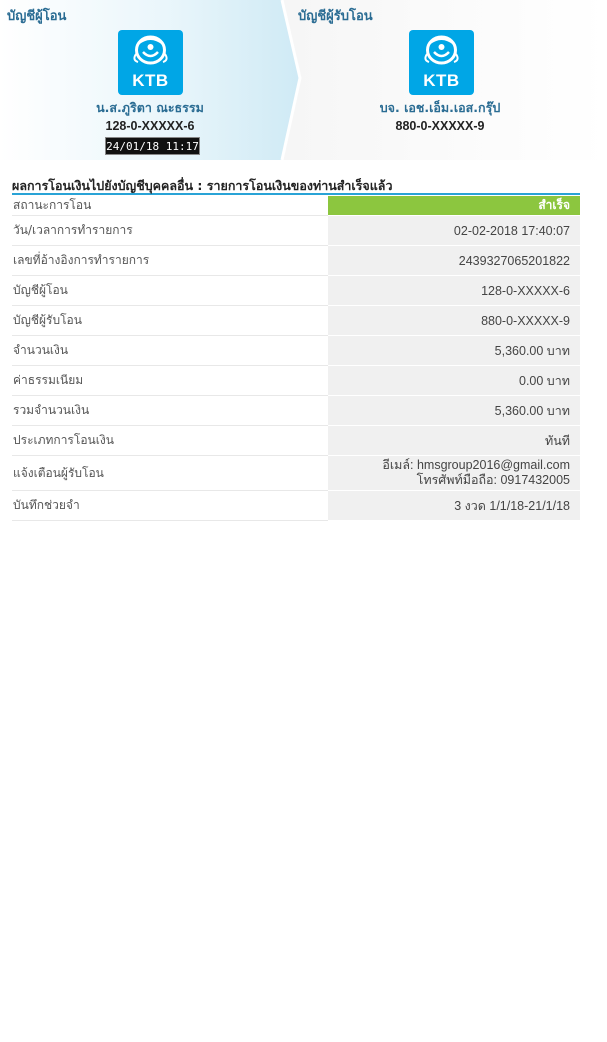 This screenshot has width=607, height=1042. What do you see at coordinates (493, 480) in the screenshot?
I see `notify-phone: โทรศัพท์มือถือ: 0917432005` at bounding box center [493, 480].